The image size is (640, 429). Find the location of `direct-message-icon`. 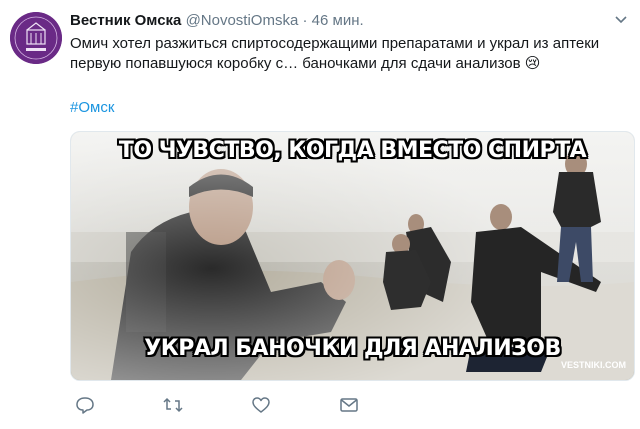

direct-message-icon is located at coordinates (349, 405).